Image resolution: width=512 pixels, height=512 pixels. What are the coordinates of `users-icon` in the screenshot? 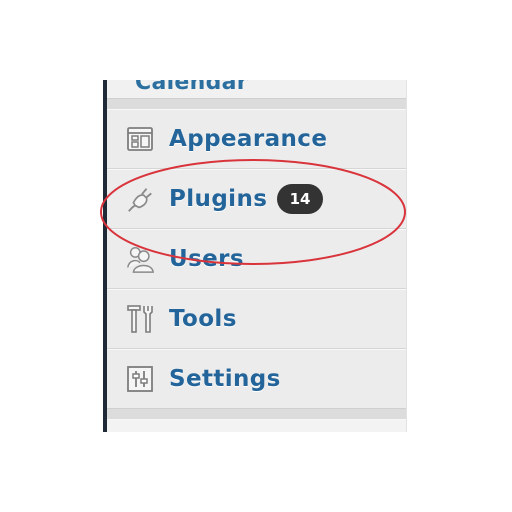 It's located at (140, 259).